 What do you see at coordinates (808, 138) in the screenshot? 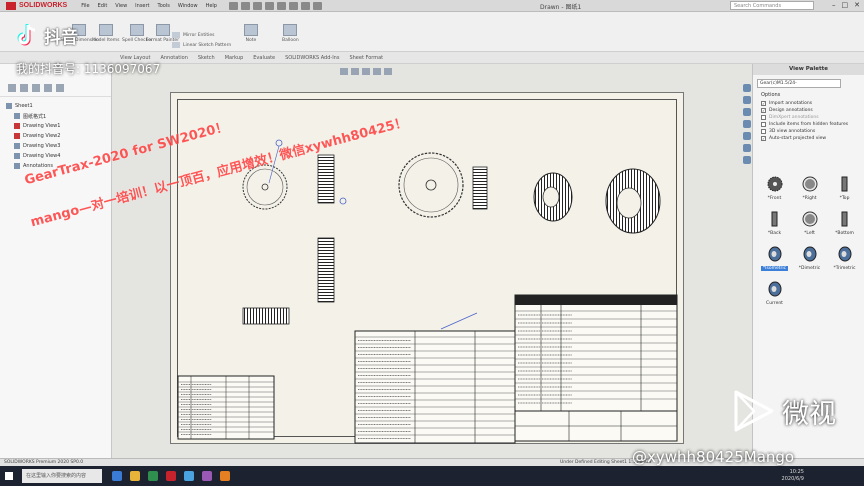
I see `option-checkbox: ✓ Auto-start projected view` at bounding box center [808, 138].